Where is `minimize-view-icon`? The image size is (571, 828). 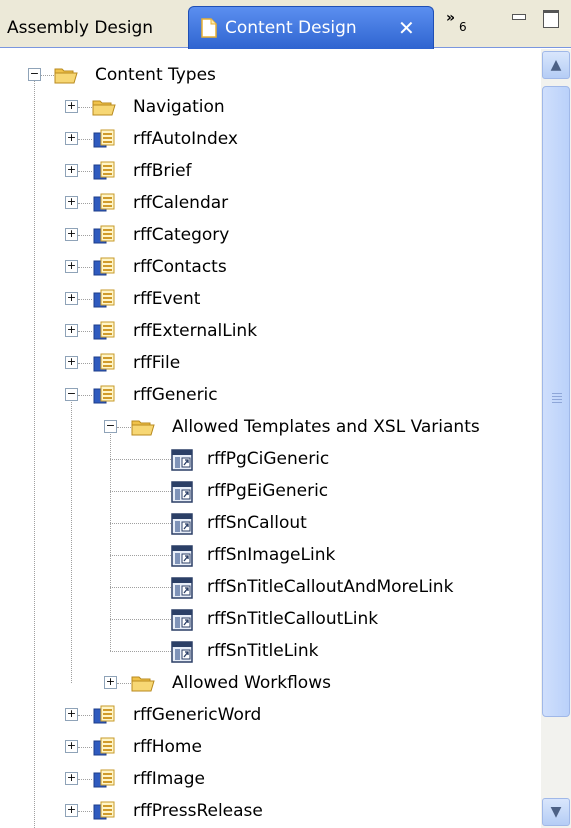 minimize-view-icon is located at coordinates (519, 17).